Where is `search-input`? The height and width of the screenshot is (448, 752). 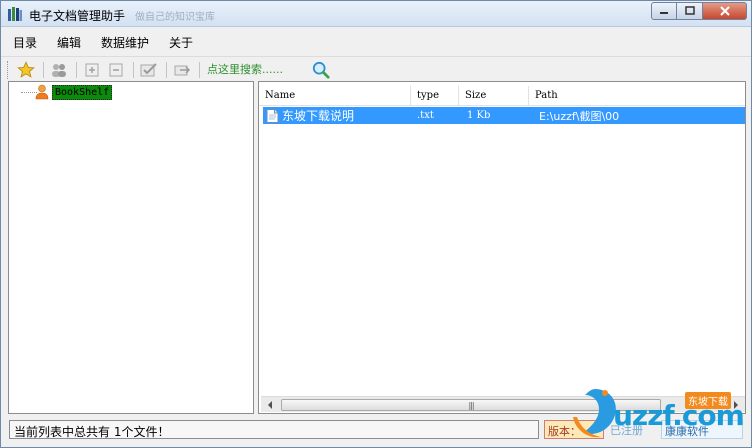
search-input is located at coordinates (256, 69).